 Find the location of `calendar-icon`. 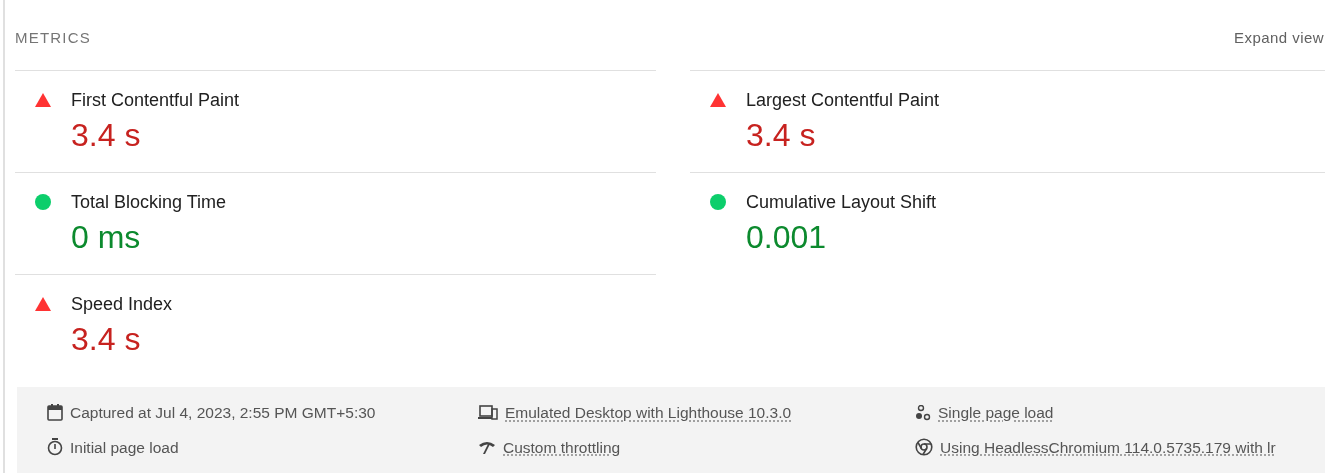

calendar-icon is located at coordinates (55, 413).